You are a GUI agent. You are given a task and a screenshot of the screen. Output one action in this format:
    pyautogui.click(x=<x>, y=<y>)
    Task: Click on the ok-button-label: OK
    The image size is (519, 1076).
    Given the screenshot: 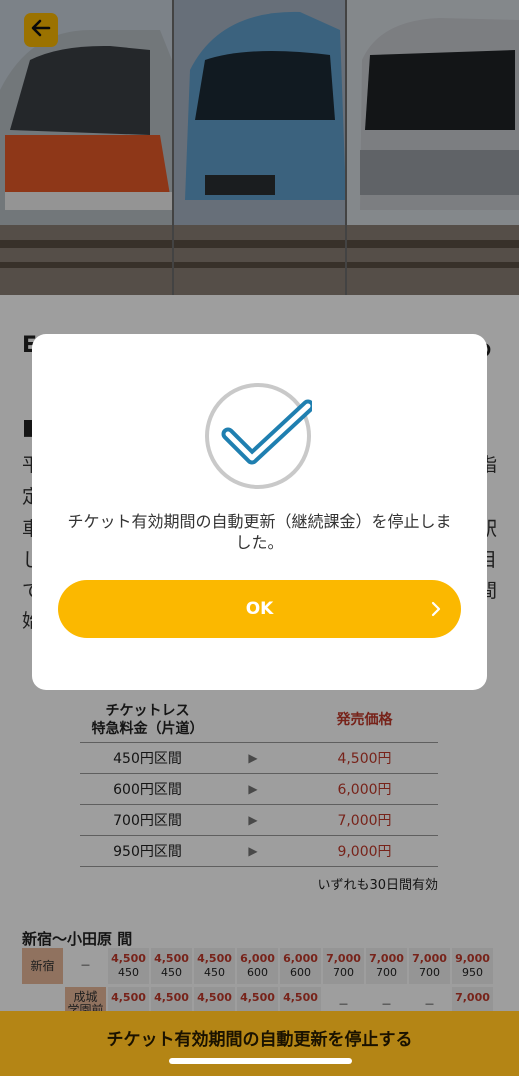 What is the action you would take?
    pyautogui.click(x=259, y=609)
    